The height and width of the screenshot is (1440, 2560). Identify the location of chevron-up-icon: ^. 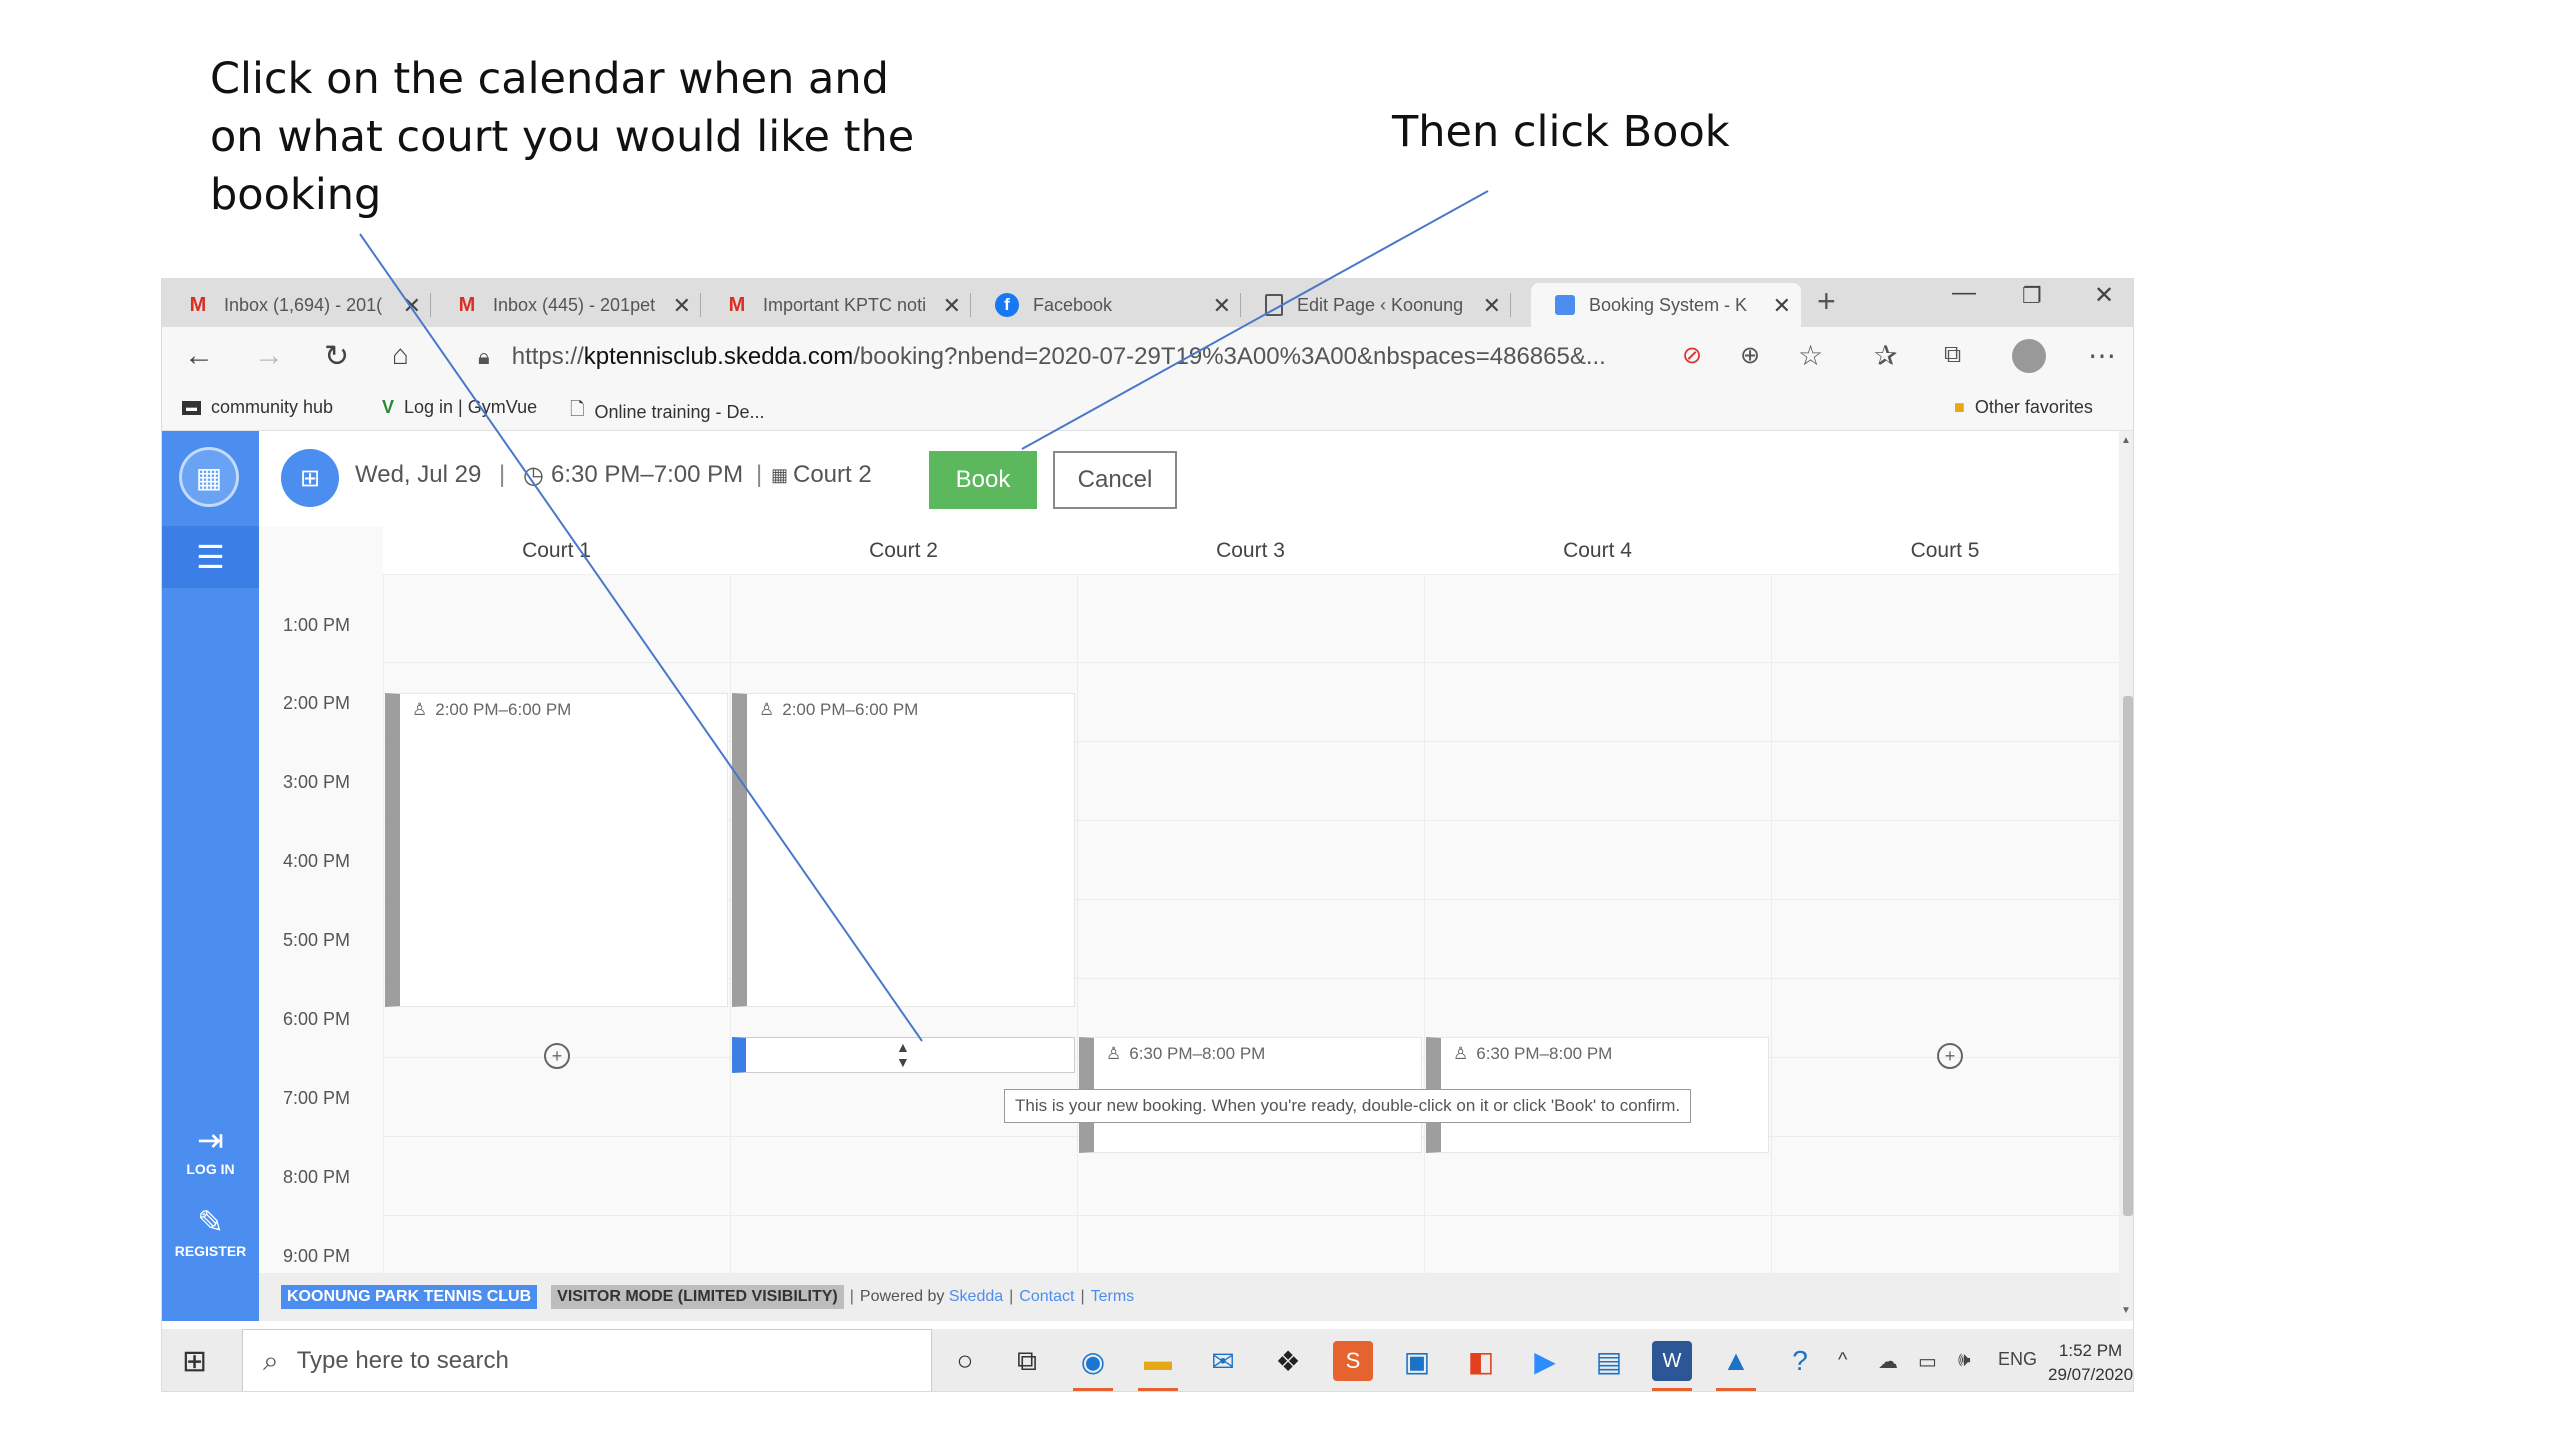
(1842, 1360).